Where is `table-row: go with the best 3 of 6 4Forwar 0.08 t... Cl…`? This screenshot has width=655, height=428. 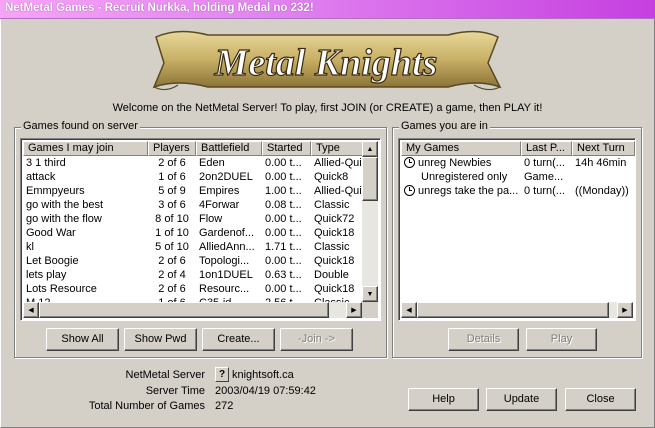 table-row: go with the best 3 of 6 4Forwar 0.08 t... Cl… is located at coordinates (194, 205).